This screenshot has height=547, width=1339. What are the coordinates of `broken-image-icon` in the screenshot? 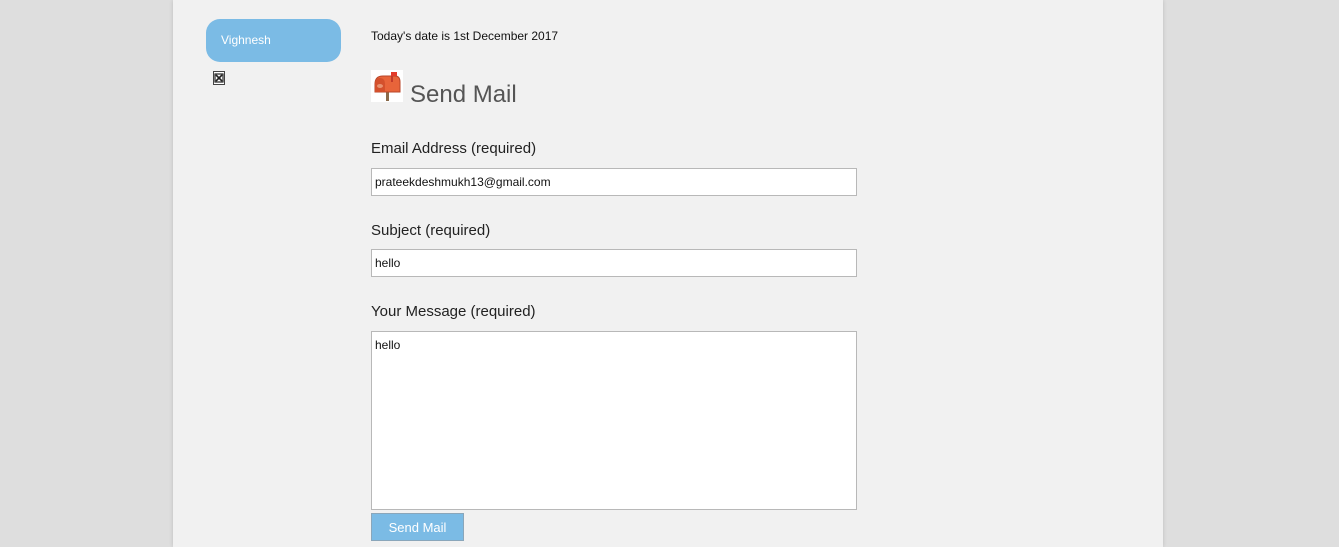 It's located at (219, 78).